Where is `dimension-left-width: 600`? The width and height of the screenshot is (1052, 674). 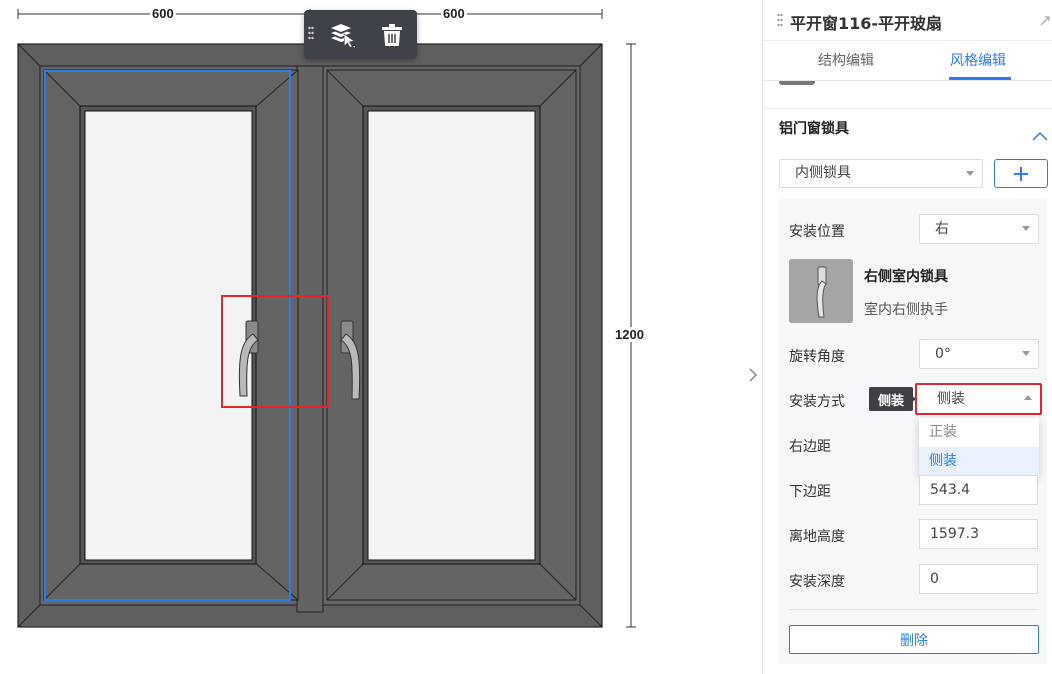
dimension-left-width: 600 is located at coordinates (163, 13).